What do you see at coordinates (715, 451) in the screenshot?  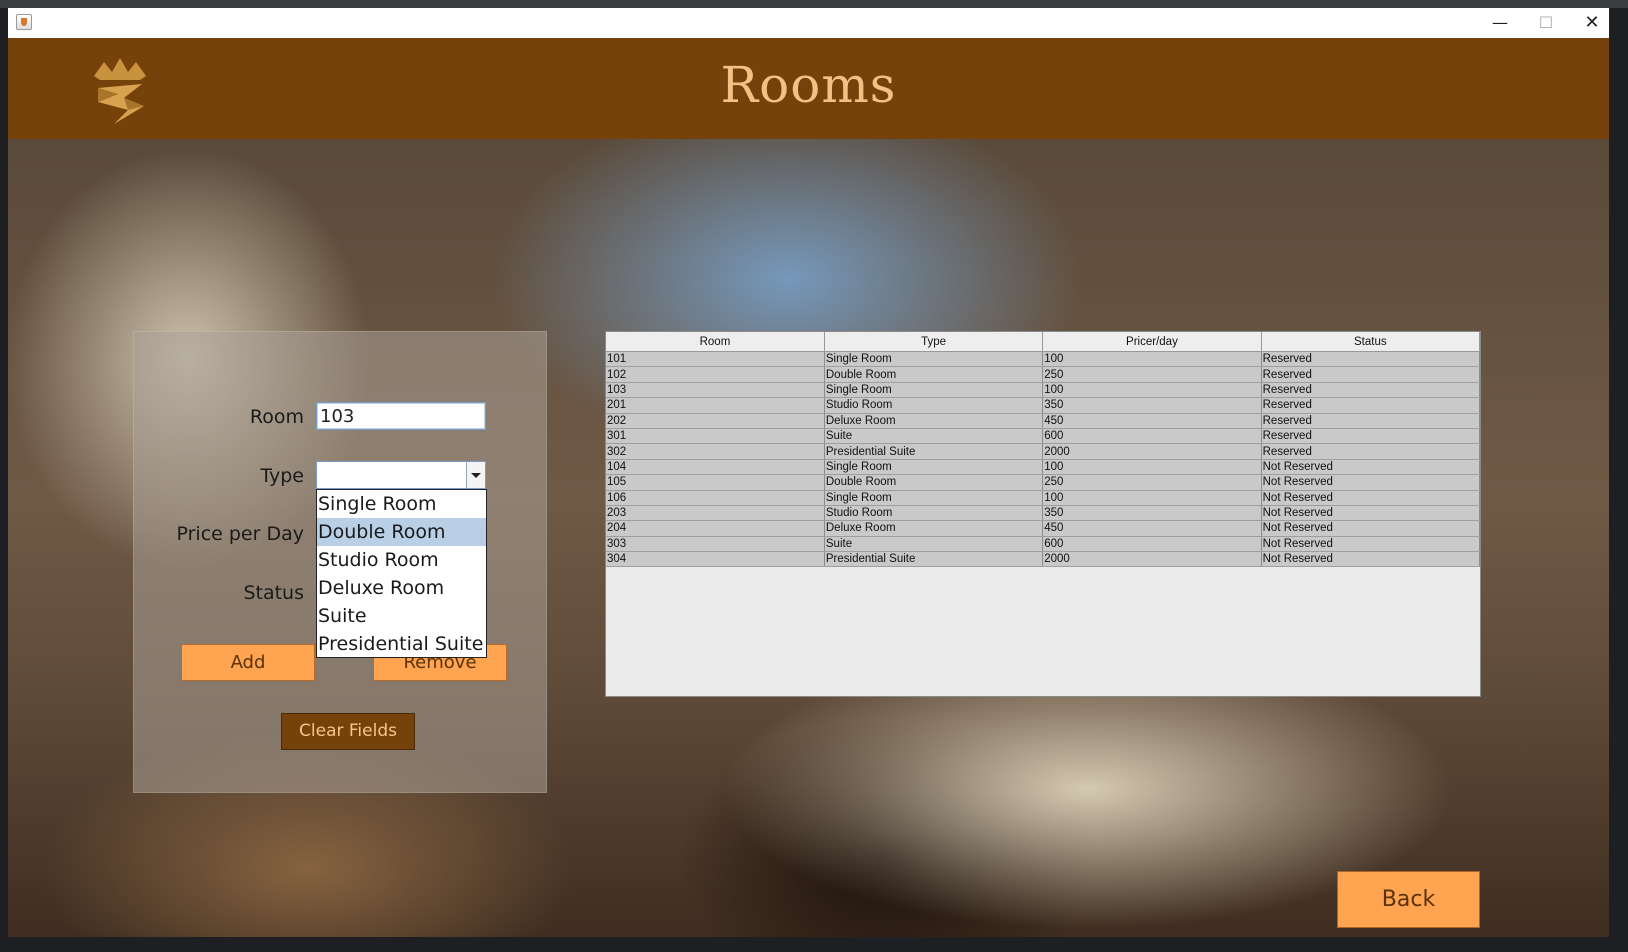 I see `table-cell: 302` at bounding box center [715, 451].